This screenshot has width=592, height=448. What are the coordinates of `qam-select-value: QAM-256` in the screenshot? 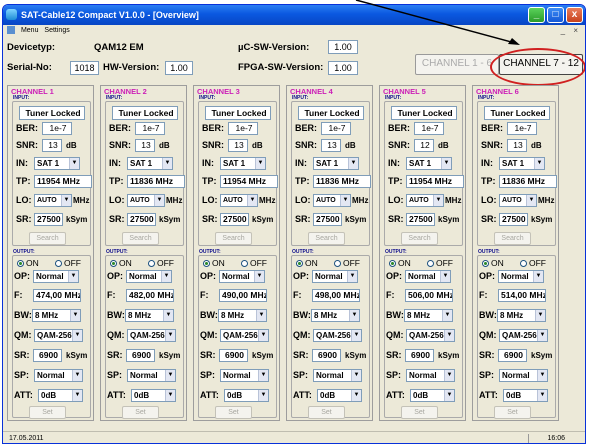 It's located at (519, 335).